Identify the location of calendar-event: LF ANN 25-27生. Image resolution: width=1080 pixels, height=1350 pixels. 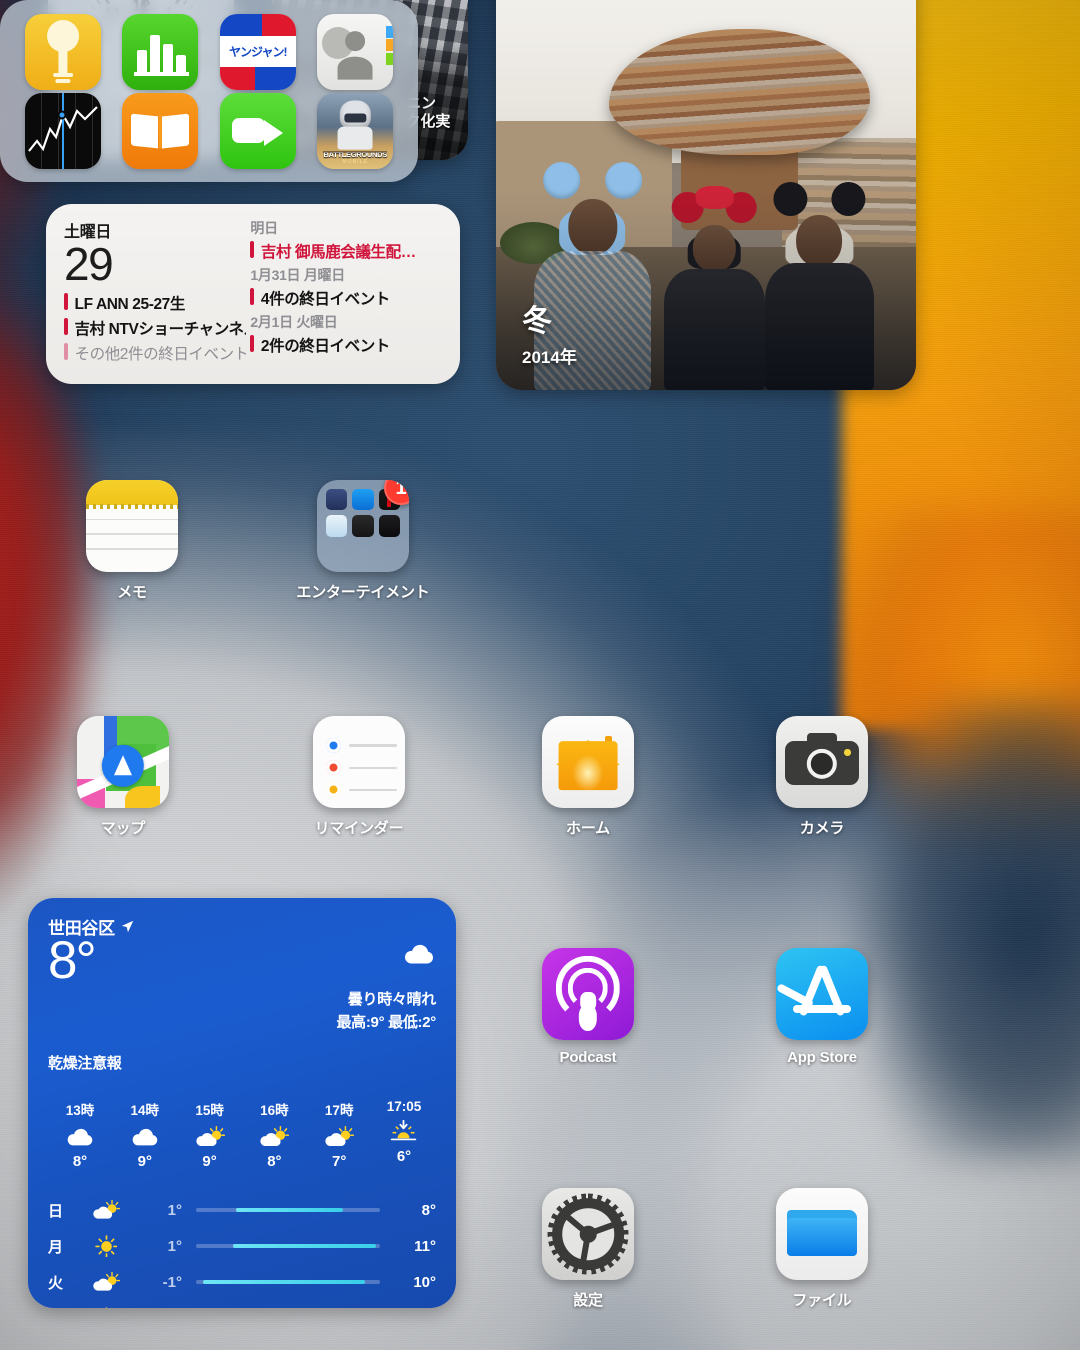
(155, 303).